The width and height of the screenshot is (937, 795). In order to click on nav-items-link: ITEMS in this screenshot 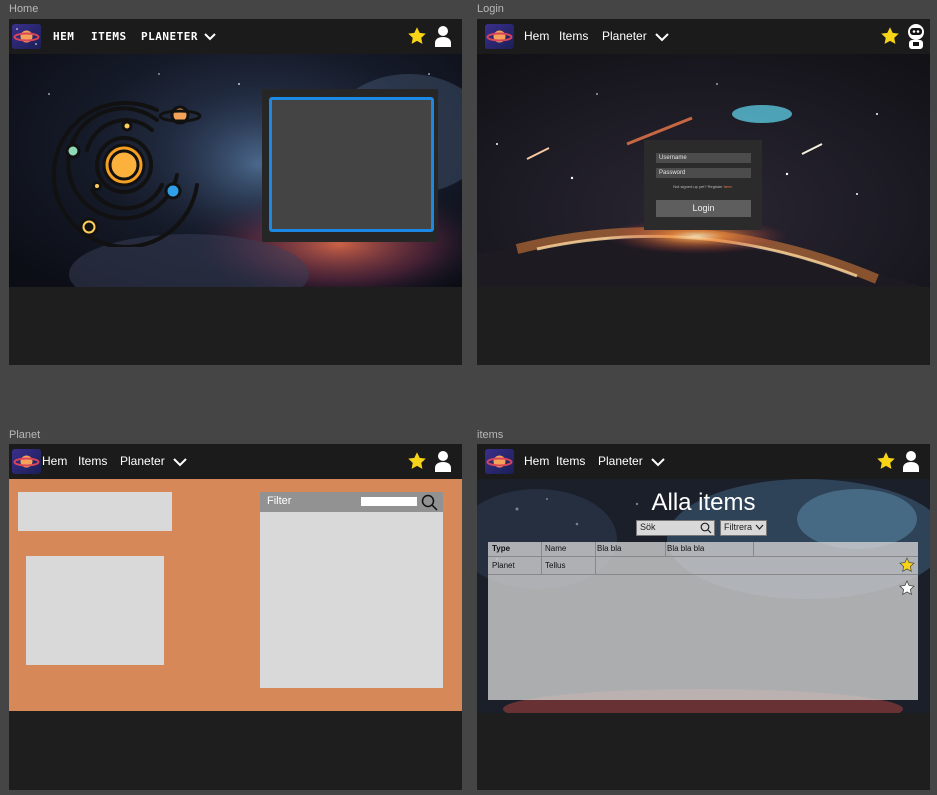, I will do `click(109, 37)`.